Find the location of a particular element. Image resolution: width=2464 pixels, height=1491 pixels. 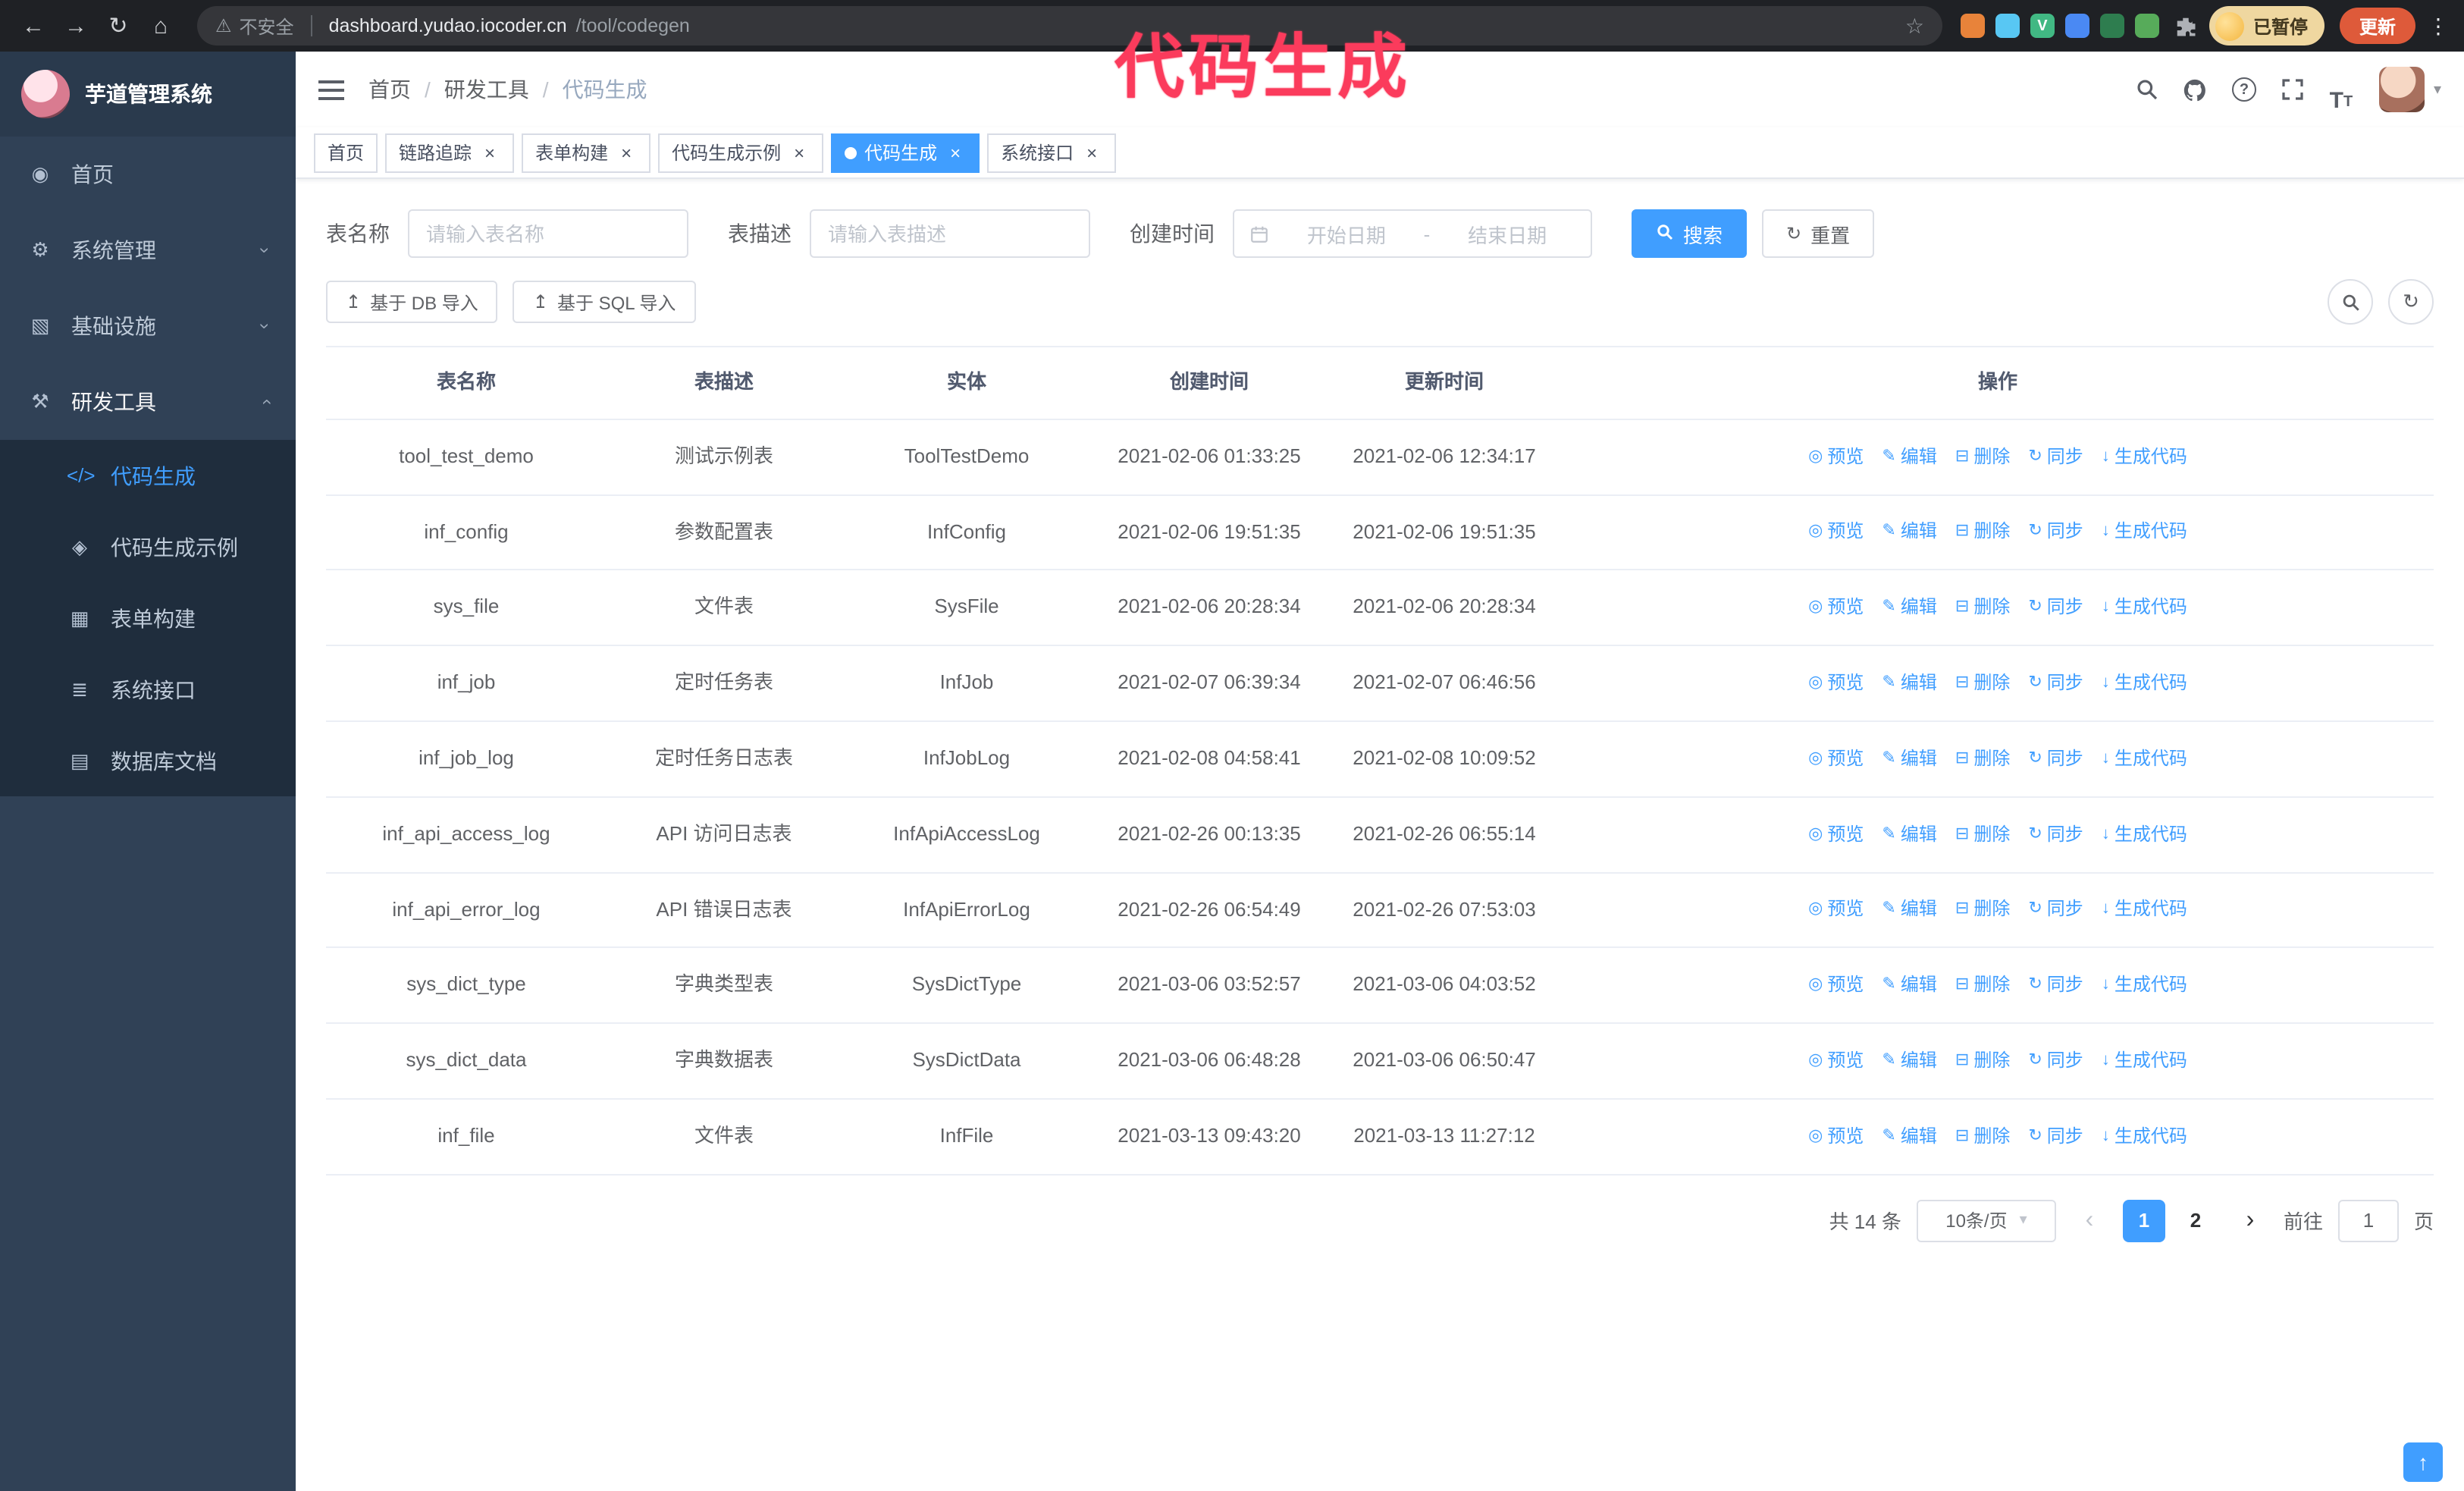

extension-icon-lightblue is located at coordinates (2007, 26).